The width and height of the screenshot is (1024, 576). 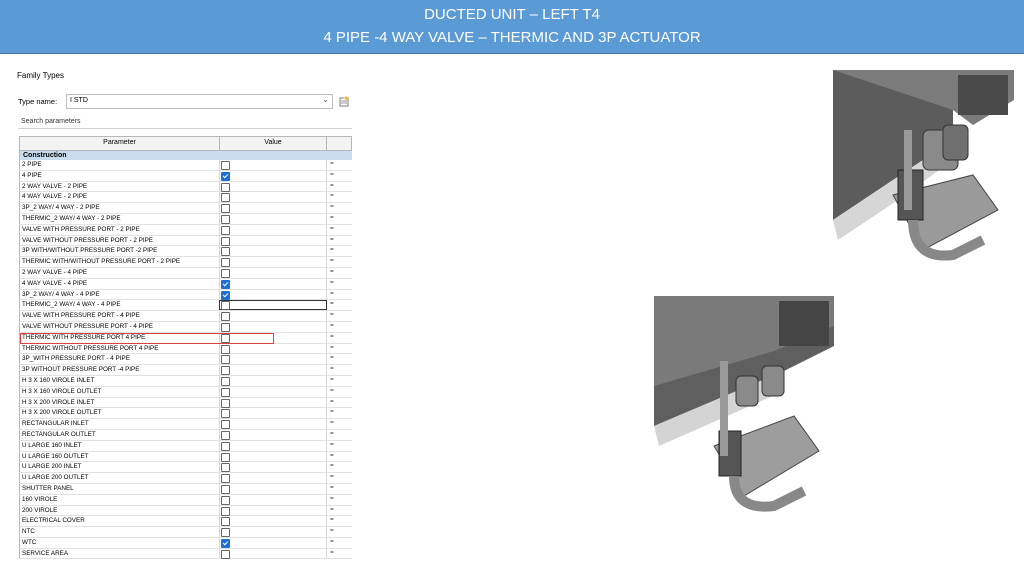 I want to click on new-type-icon, so click(x=344, y=101).